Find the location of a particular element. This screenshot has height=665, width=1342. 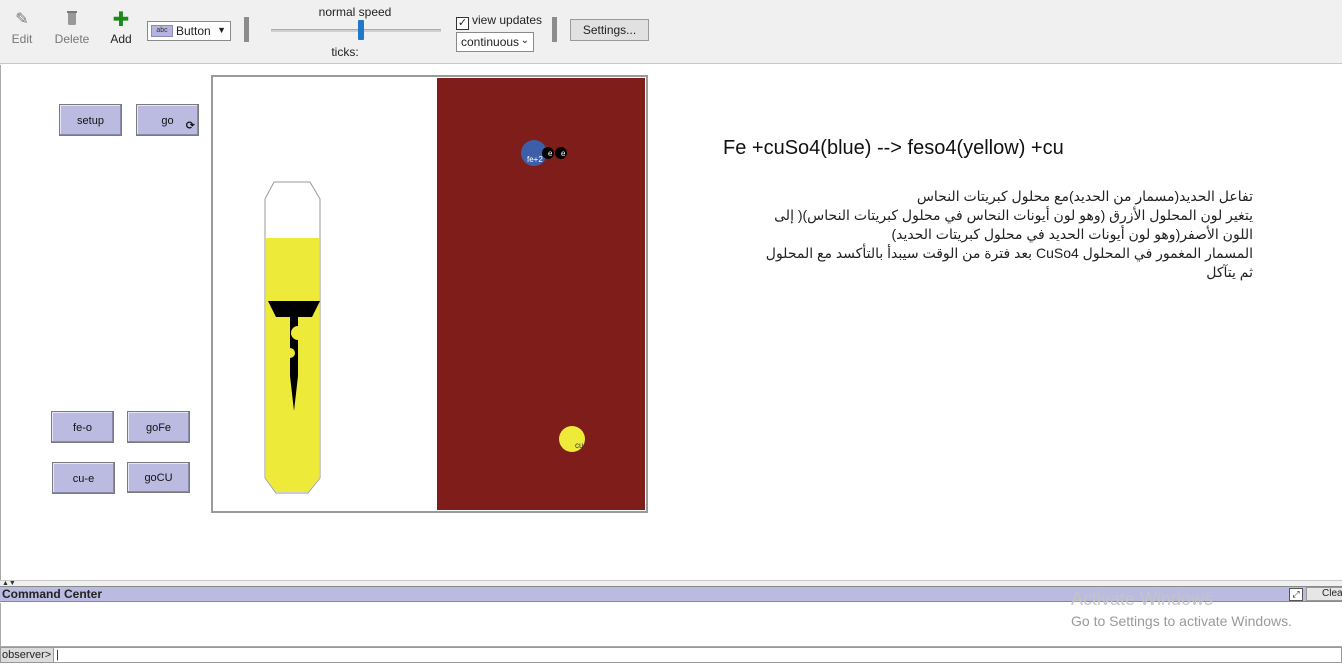

forever-icon: ⟳ is located at coordinates (190, 126).